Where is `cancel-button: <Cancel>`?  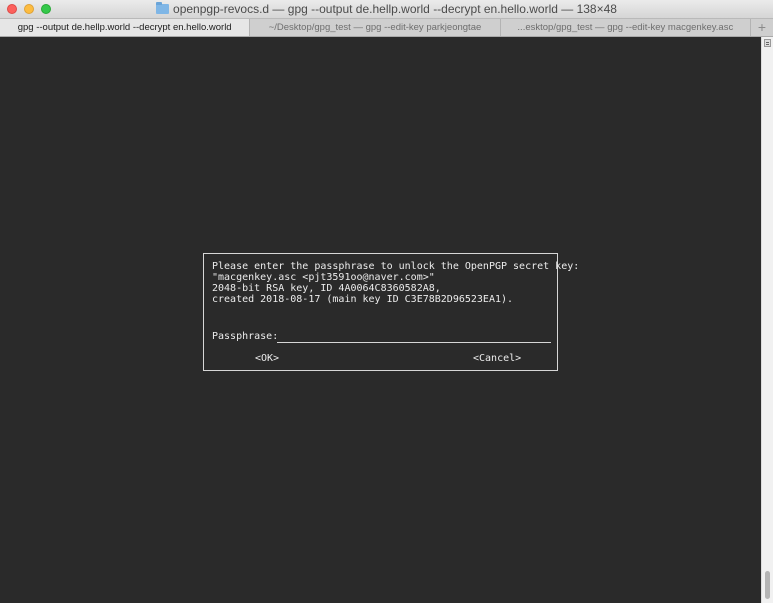
cancel-button: <Cancel> is located at coordinates (497, 359).